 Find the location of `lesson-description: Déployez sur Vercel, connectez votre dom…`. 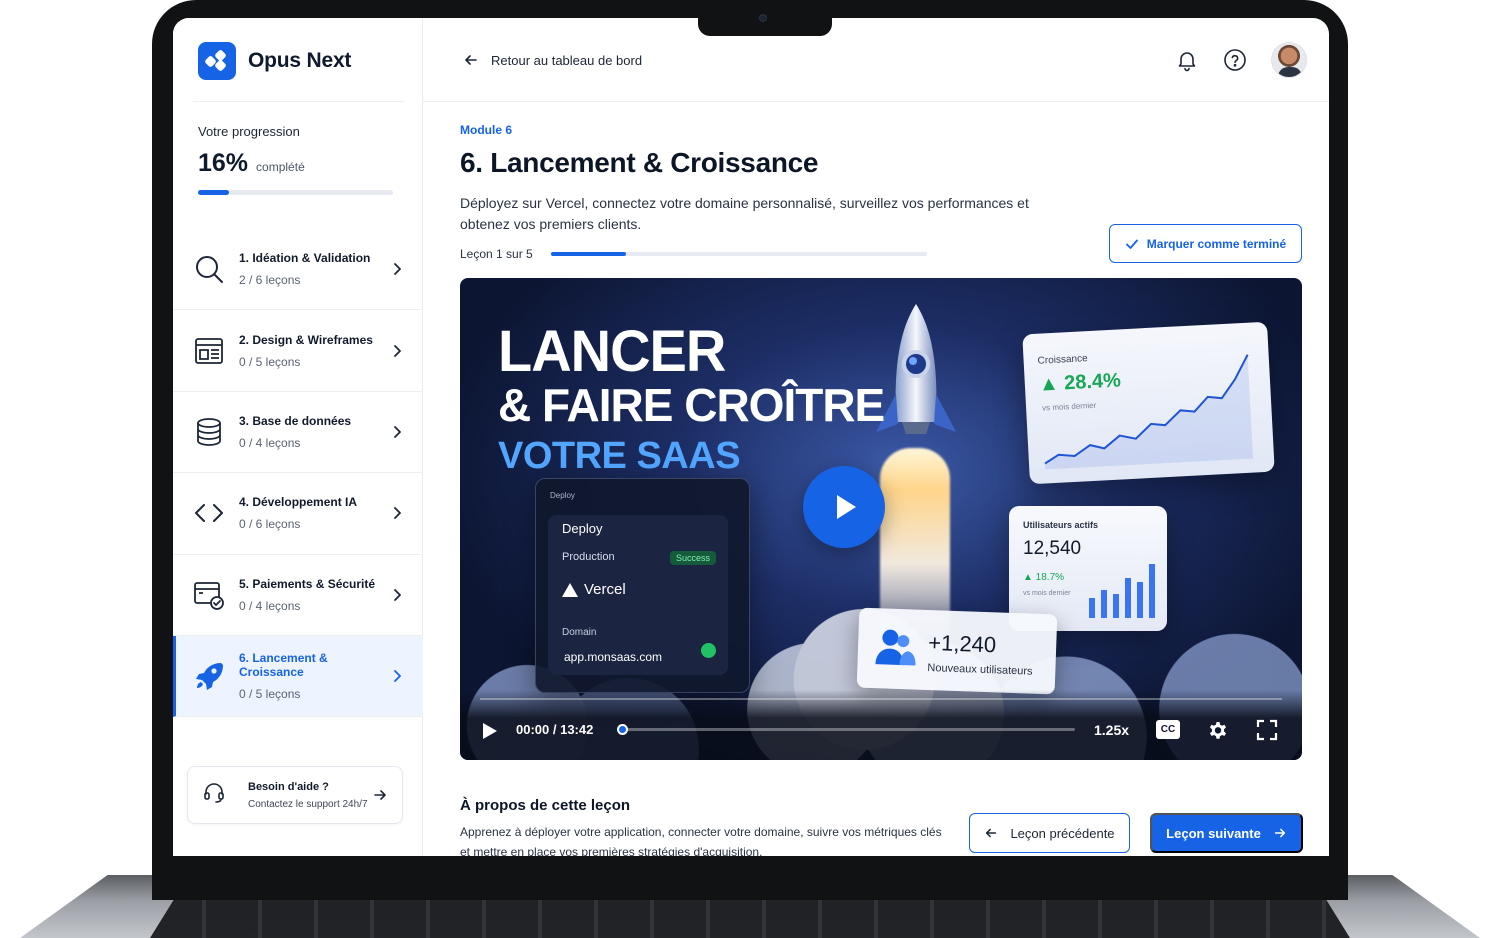

lesson-description: Déployez sur Vercel, connectez votre dom… is located at coordinates (744, 213).